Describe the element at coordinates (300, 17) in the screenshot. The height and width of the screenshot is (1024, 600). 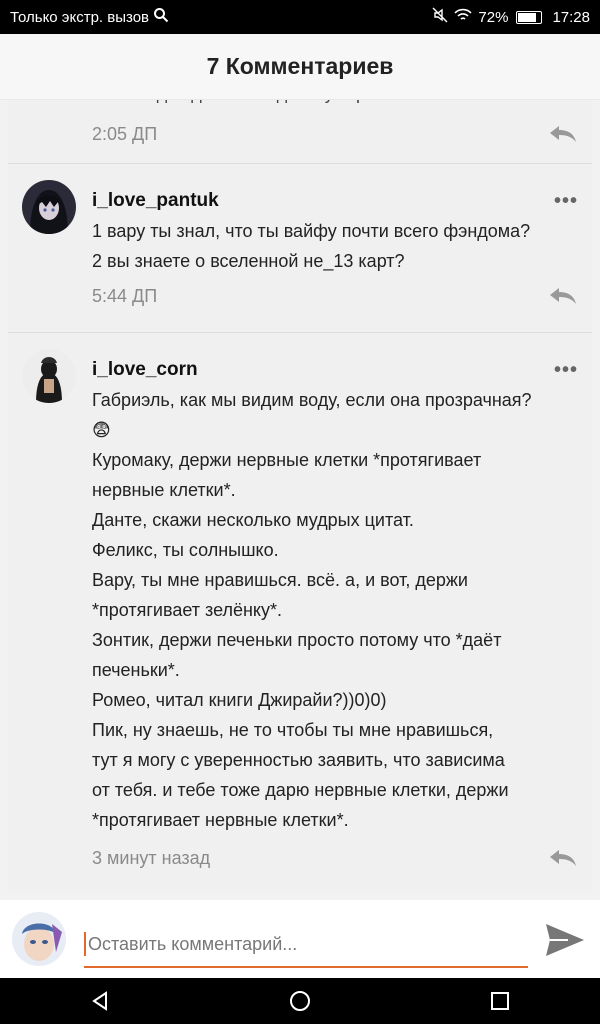
I see `status-bar: Только экстр. вызов 72% 17:28` at that location.